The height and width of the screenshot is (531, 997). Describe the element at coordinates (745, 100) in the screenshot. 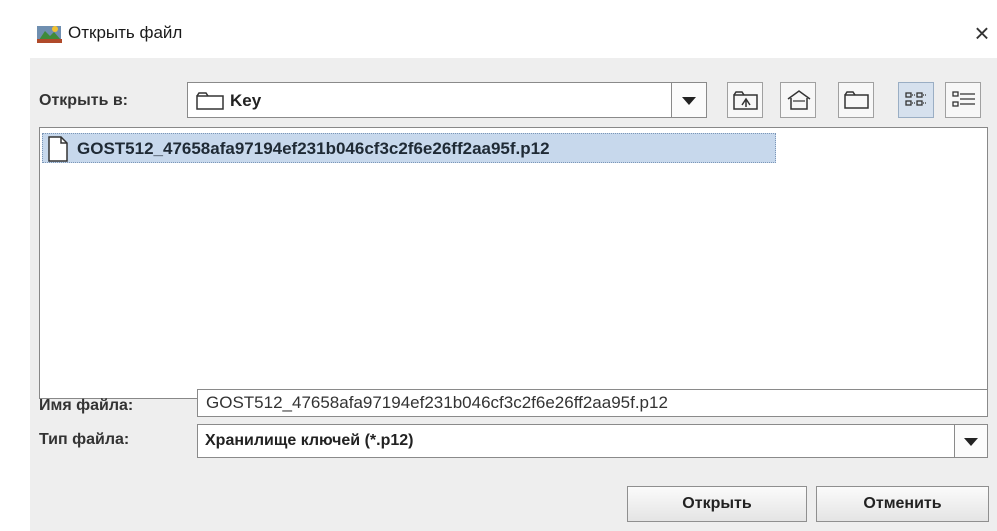

I see `up-one-level-button` at that location.